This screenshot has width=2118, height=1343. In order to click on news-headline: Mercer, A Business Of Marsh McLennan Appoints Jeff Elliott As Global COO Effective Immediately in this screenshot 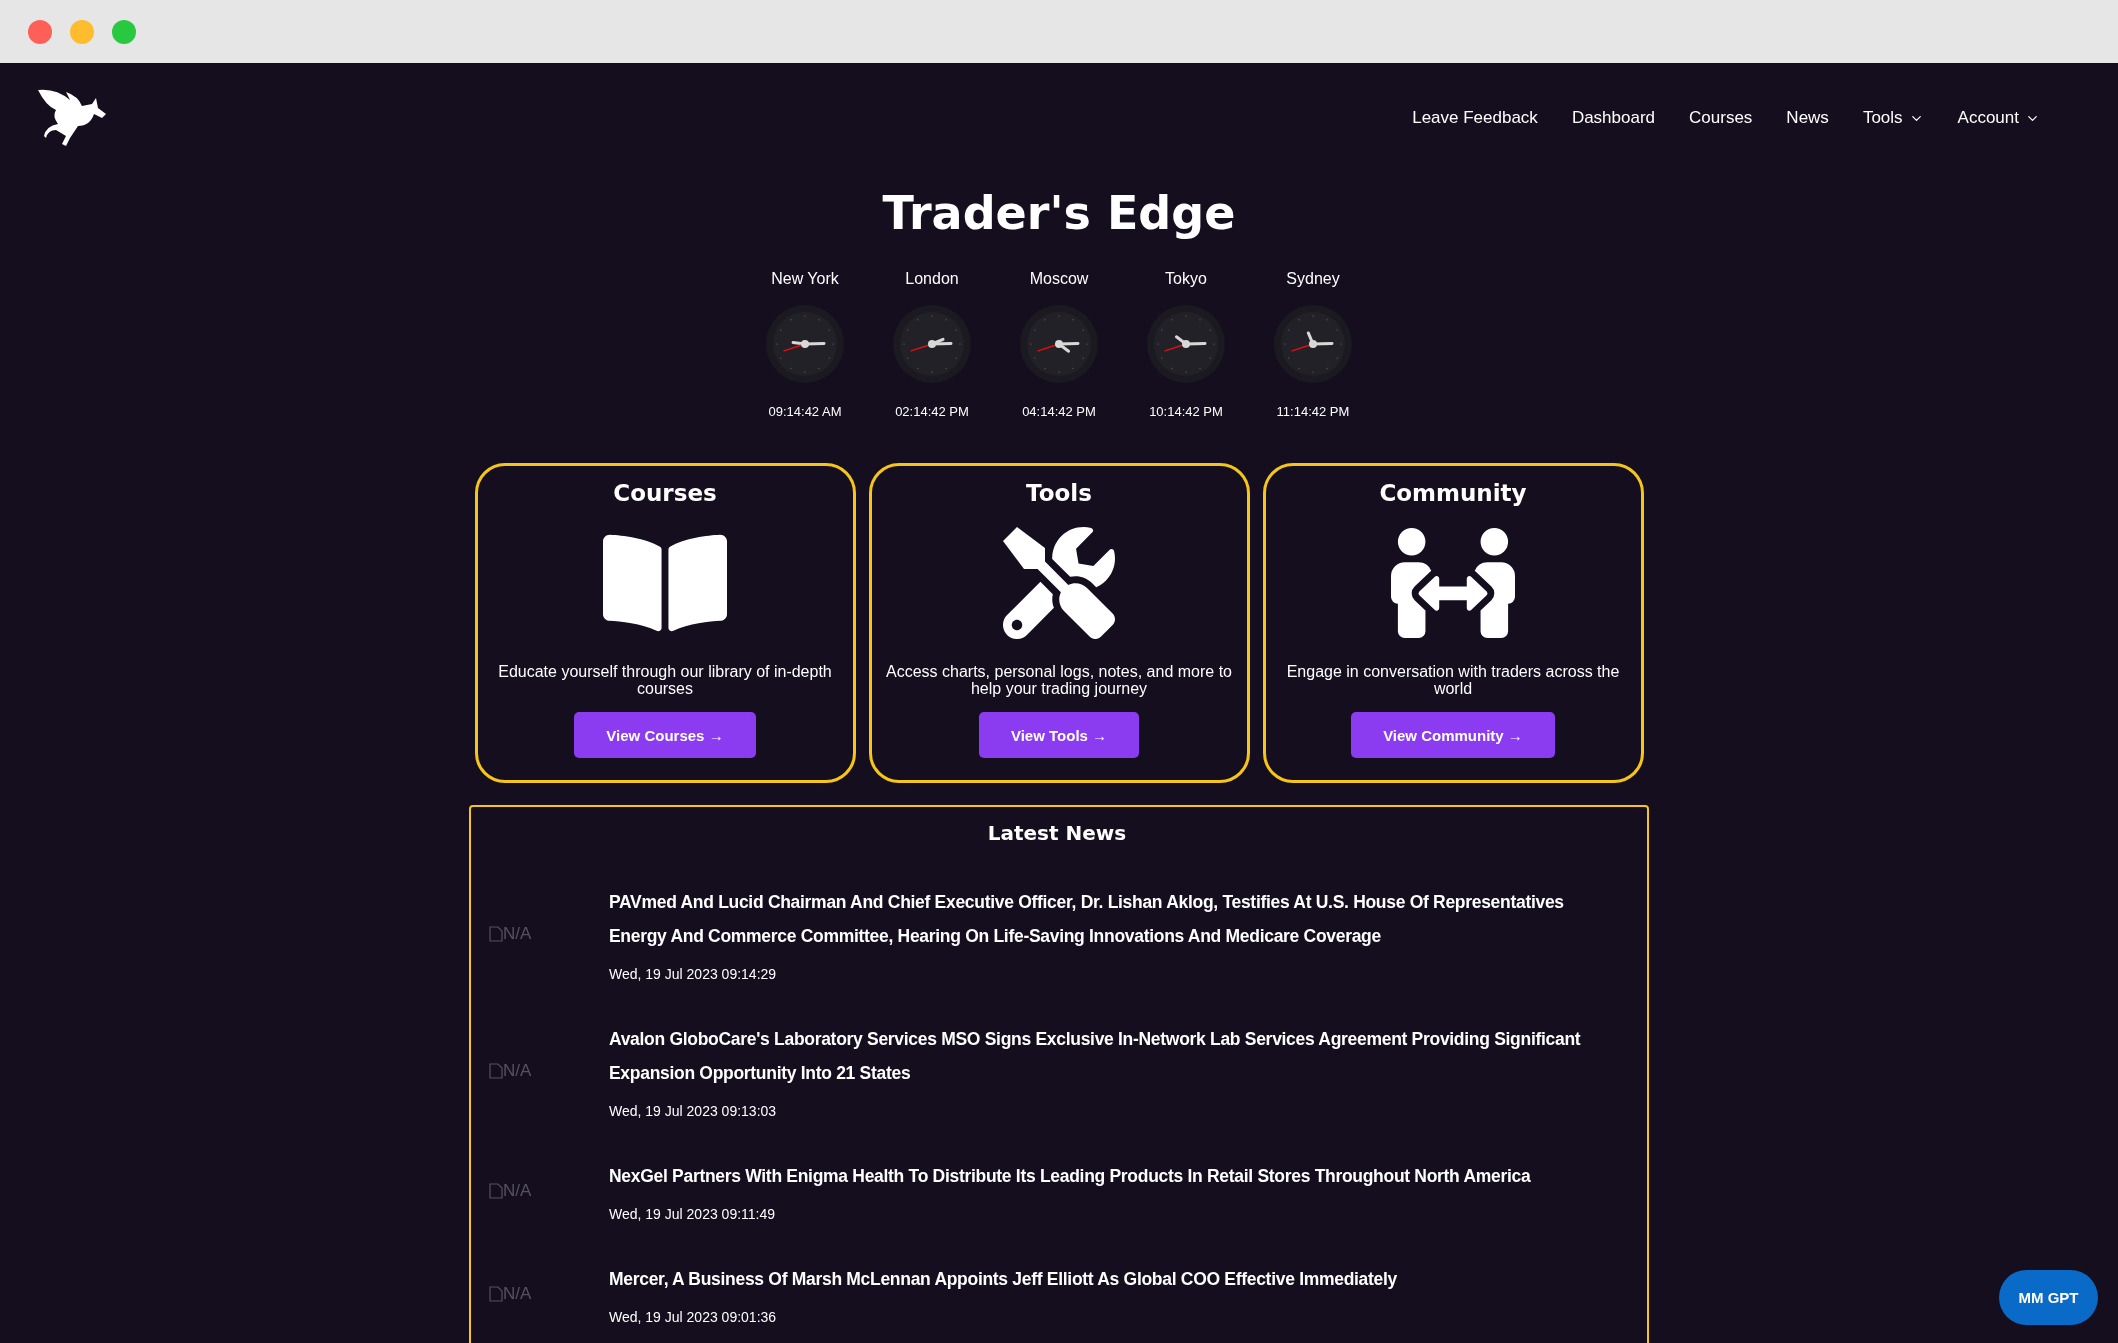, I will do `click(1003, 1279)`.